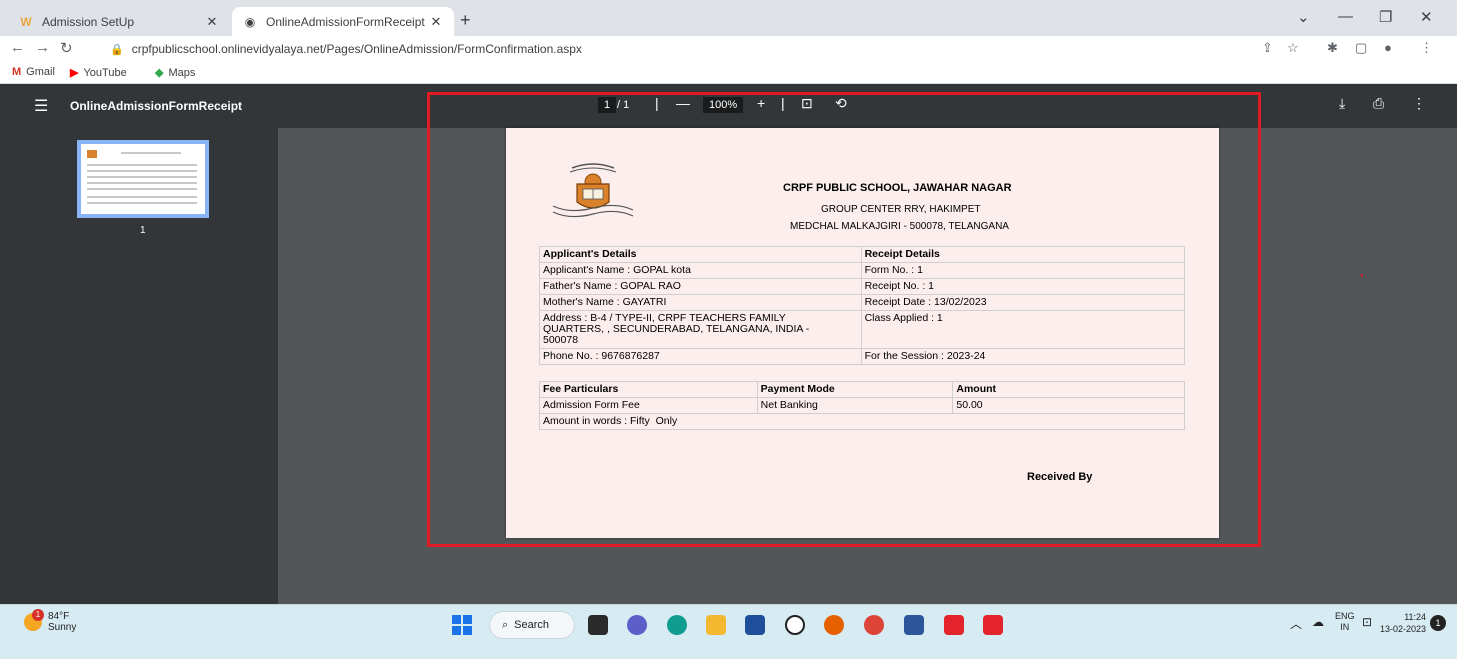  I want to click on minimize-button: —, so click(1345, 16).